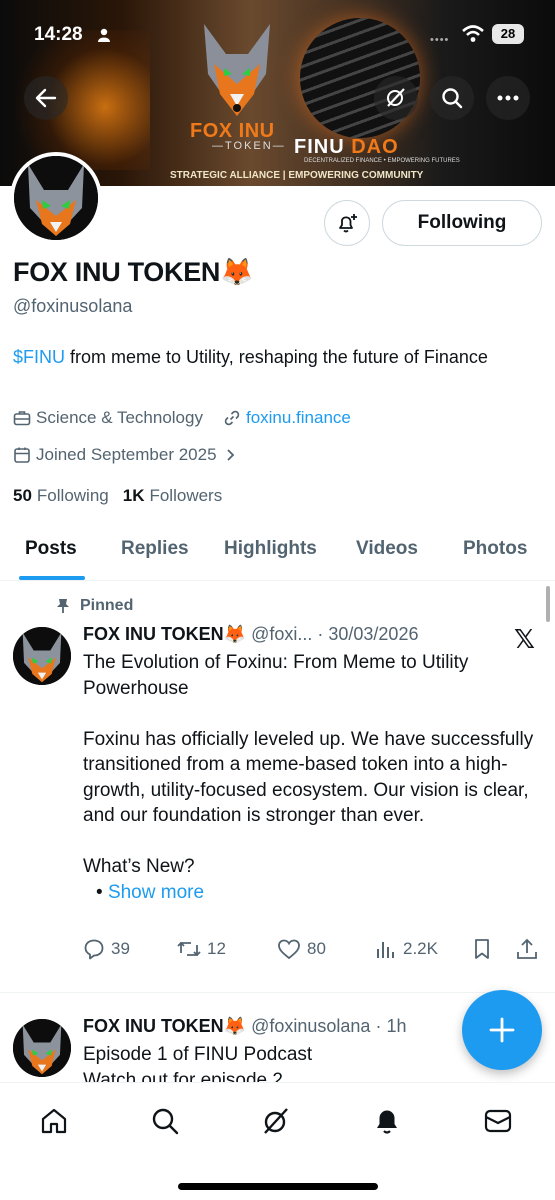 This screenshot has width=555, height=1200. What do you see at coordinates (39, 357) in the screenshot?
I see `bio-cashtag: $FINU` at bounding box center [39, 357].